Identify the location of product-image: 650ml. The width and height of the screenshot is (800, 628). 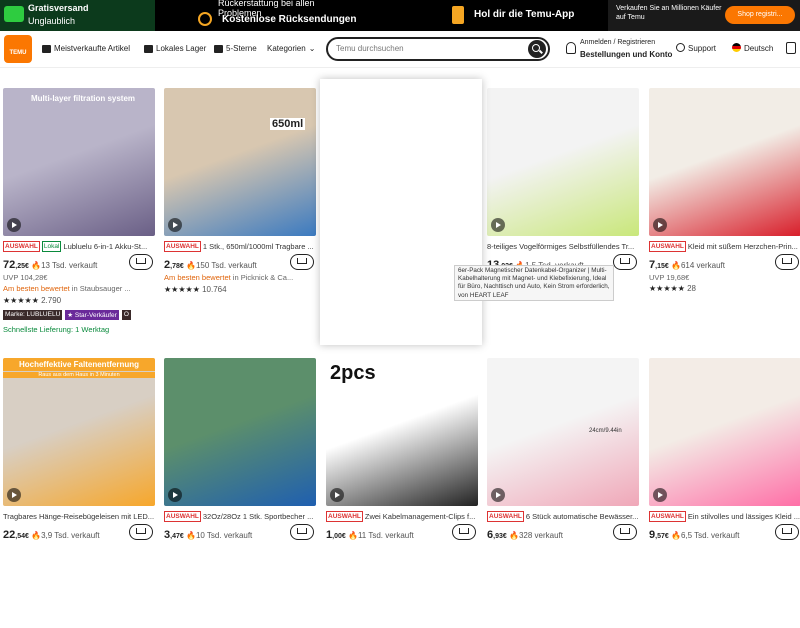
(240, 162).